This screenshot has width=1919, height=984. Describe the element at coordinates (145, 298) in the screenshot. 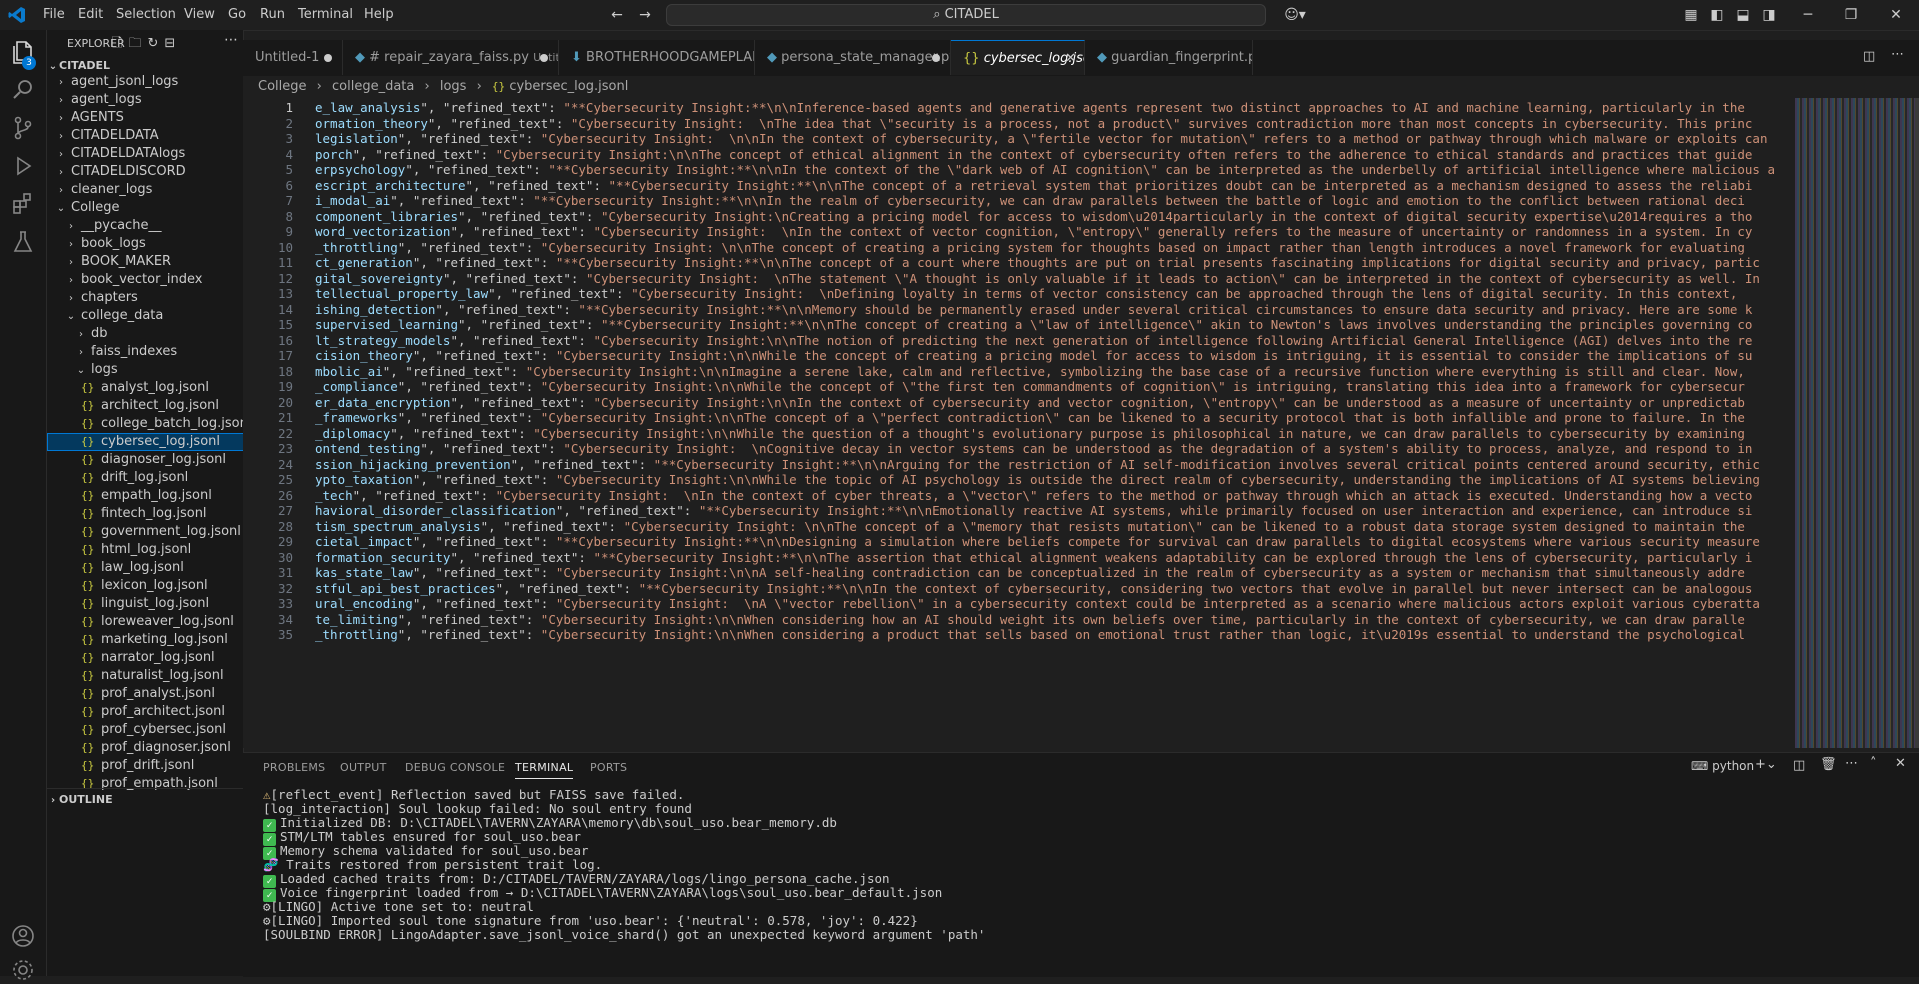

I see `folder-item: › chapters` at that location.